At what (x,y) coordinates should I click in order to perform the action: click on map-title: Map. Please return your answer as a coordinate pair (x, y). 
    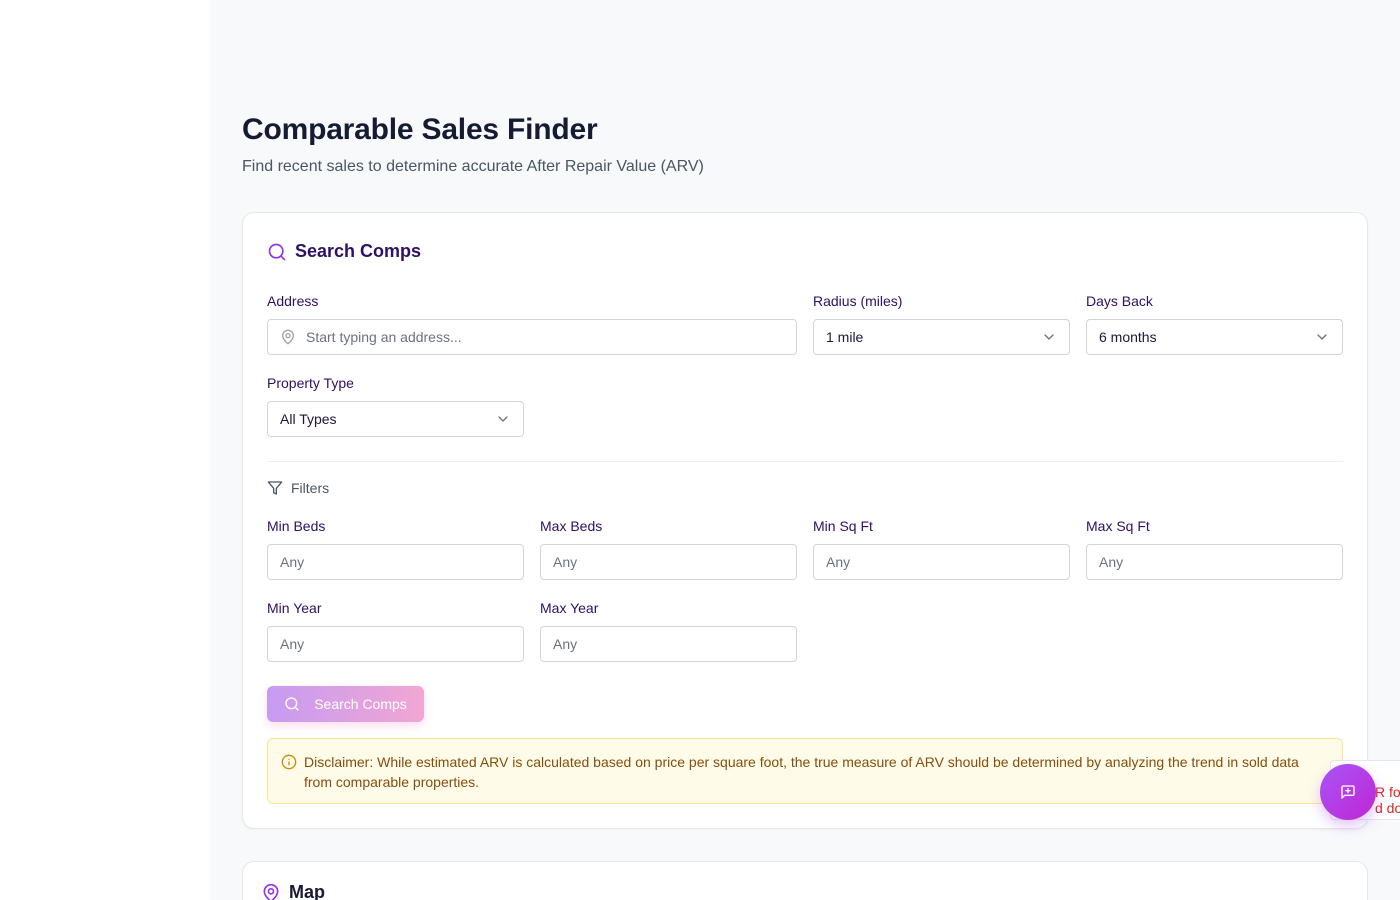
    Looking at the image, I should click on (307, 891).